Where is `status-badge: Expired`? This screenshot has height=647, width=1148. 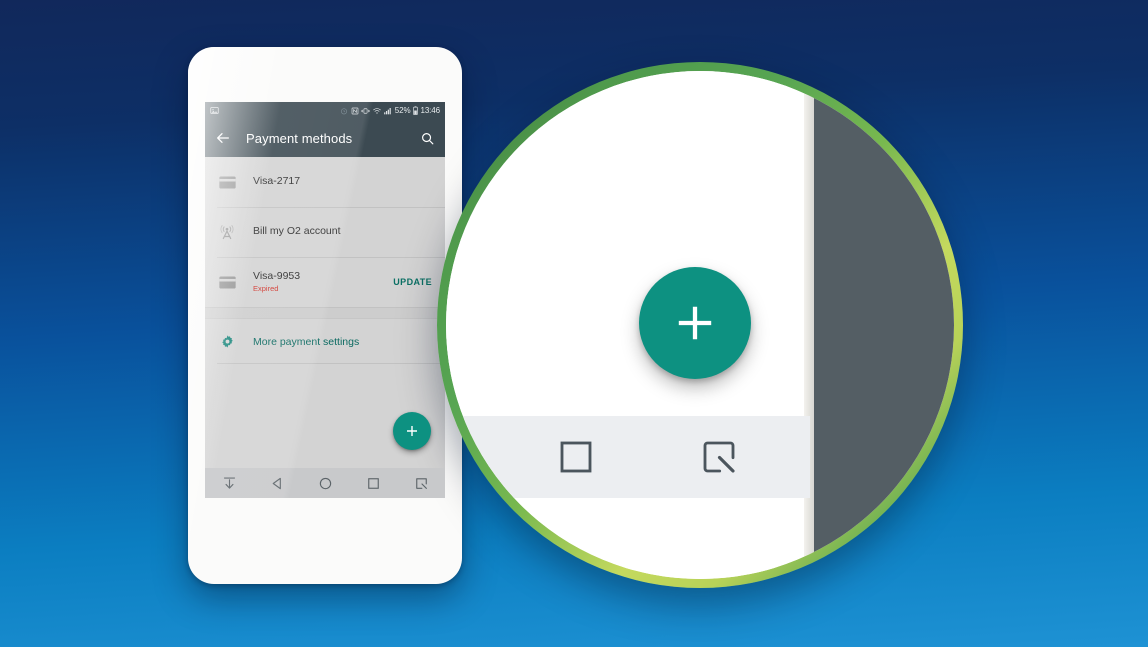 status-badge: Expired is located at coordinates (266, 289).